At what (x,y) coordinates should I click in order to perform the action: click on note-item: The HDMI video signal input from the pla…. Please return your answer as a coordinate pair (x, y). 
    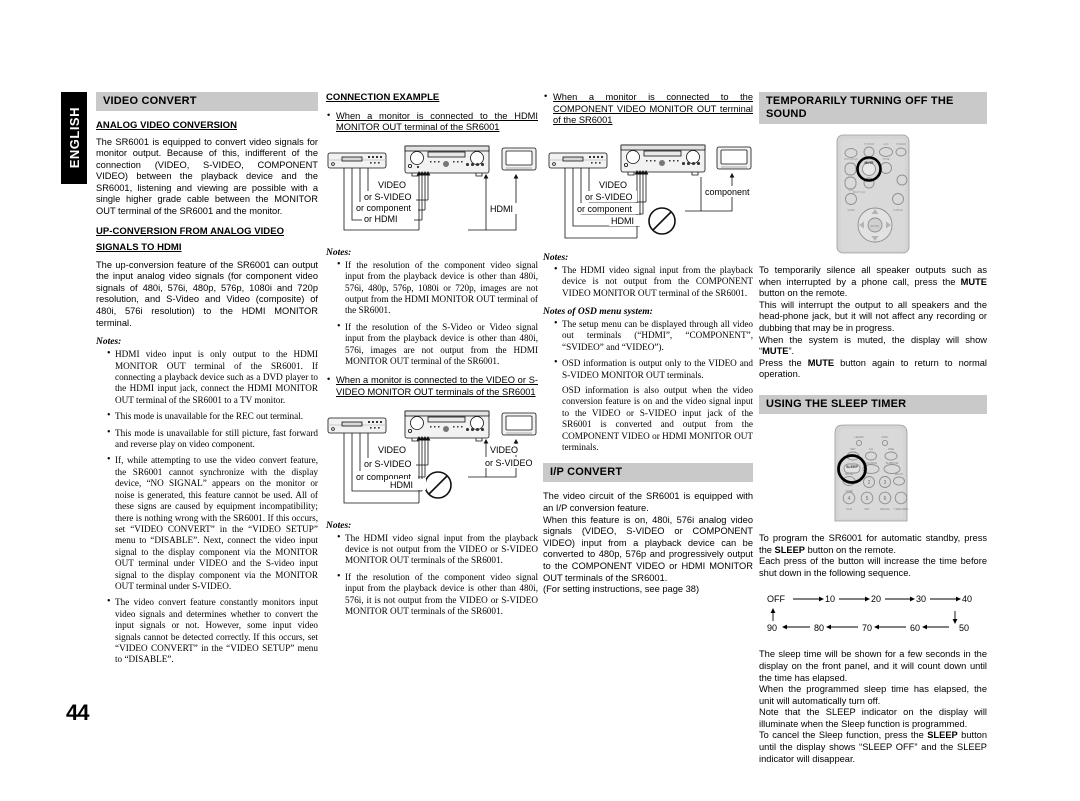
    Looking at the image, I should click on (653, 281).